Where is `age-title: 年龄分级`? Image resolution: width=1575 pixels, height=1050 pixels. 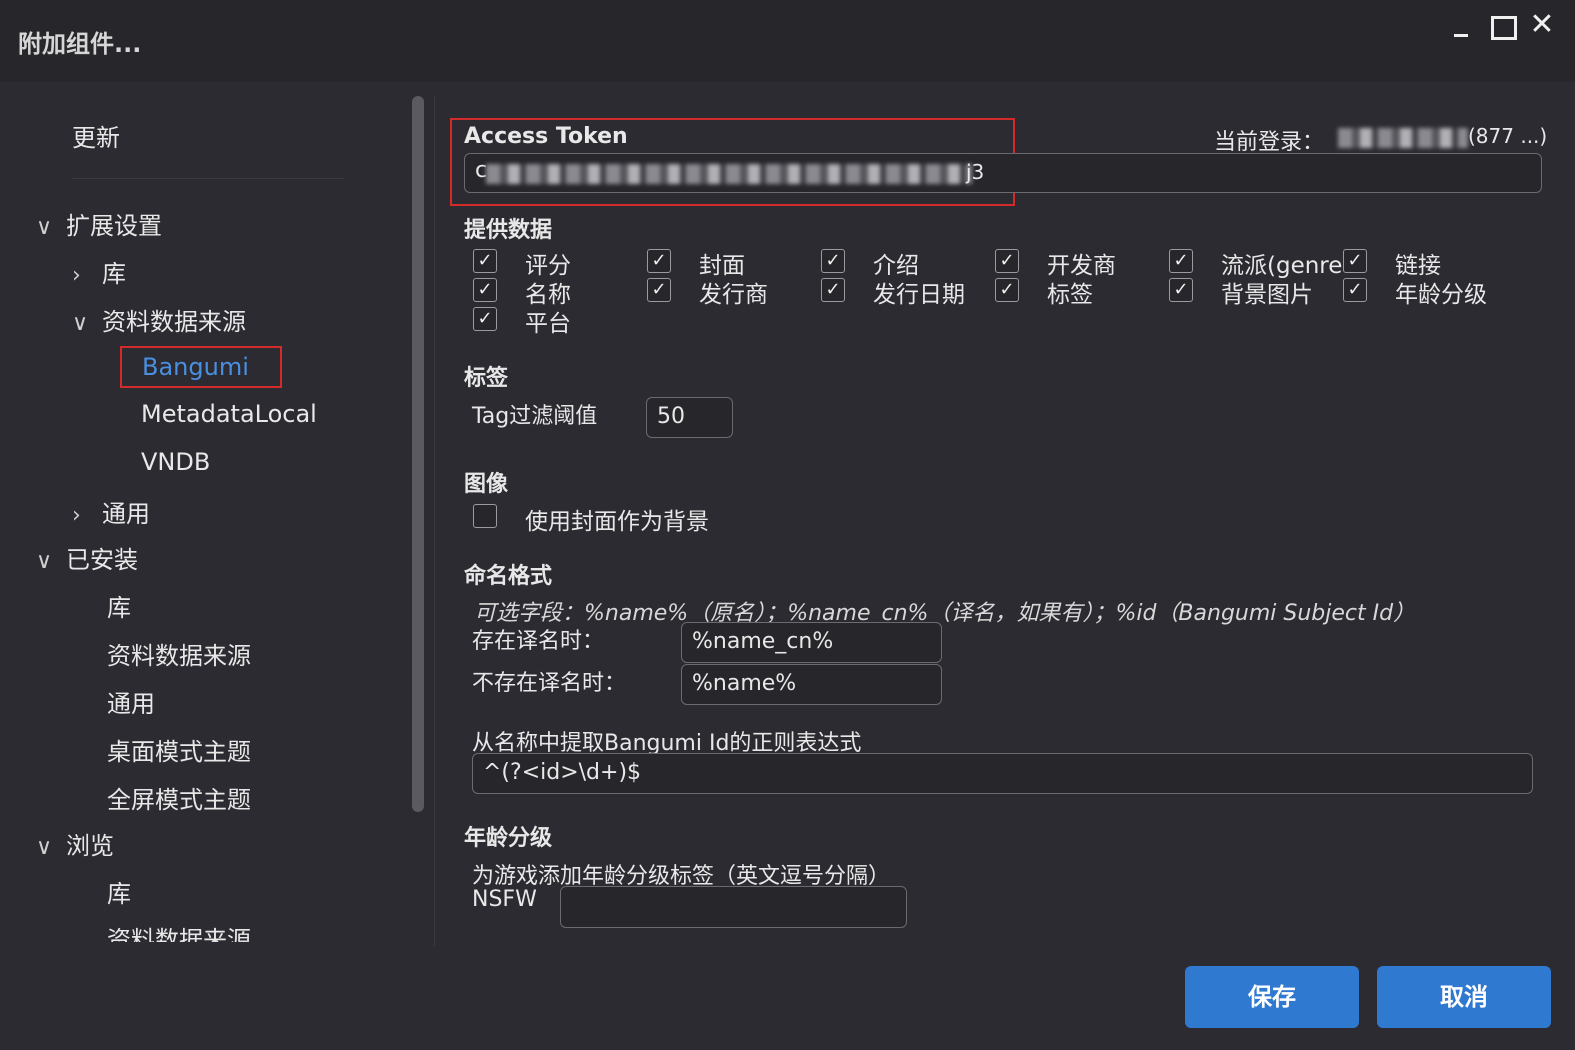 age-title: 年龄分级 is located at coordinates (508, 838).